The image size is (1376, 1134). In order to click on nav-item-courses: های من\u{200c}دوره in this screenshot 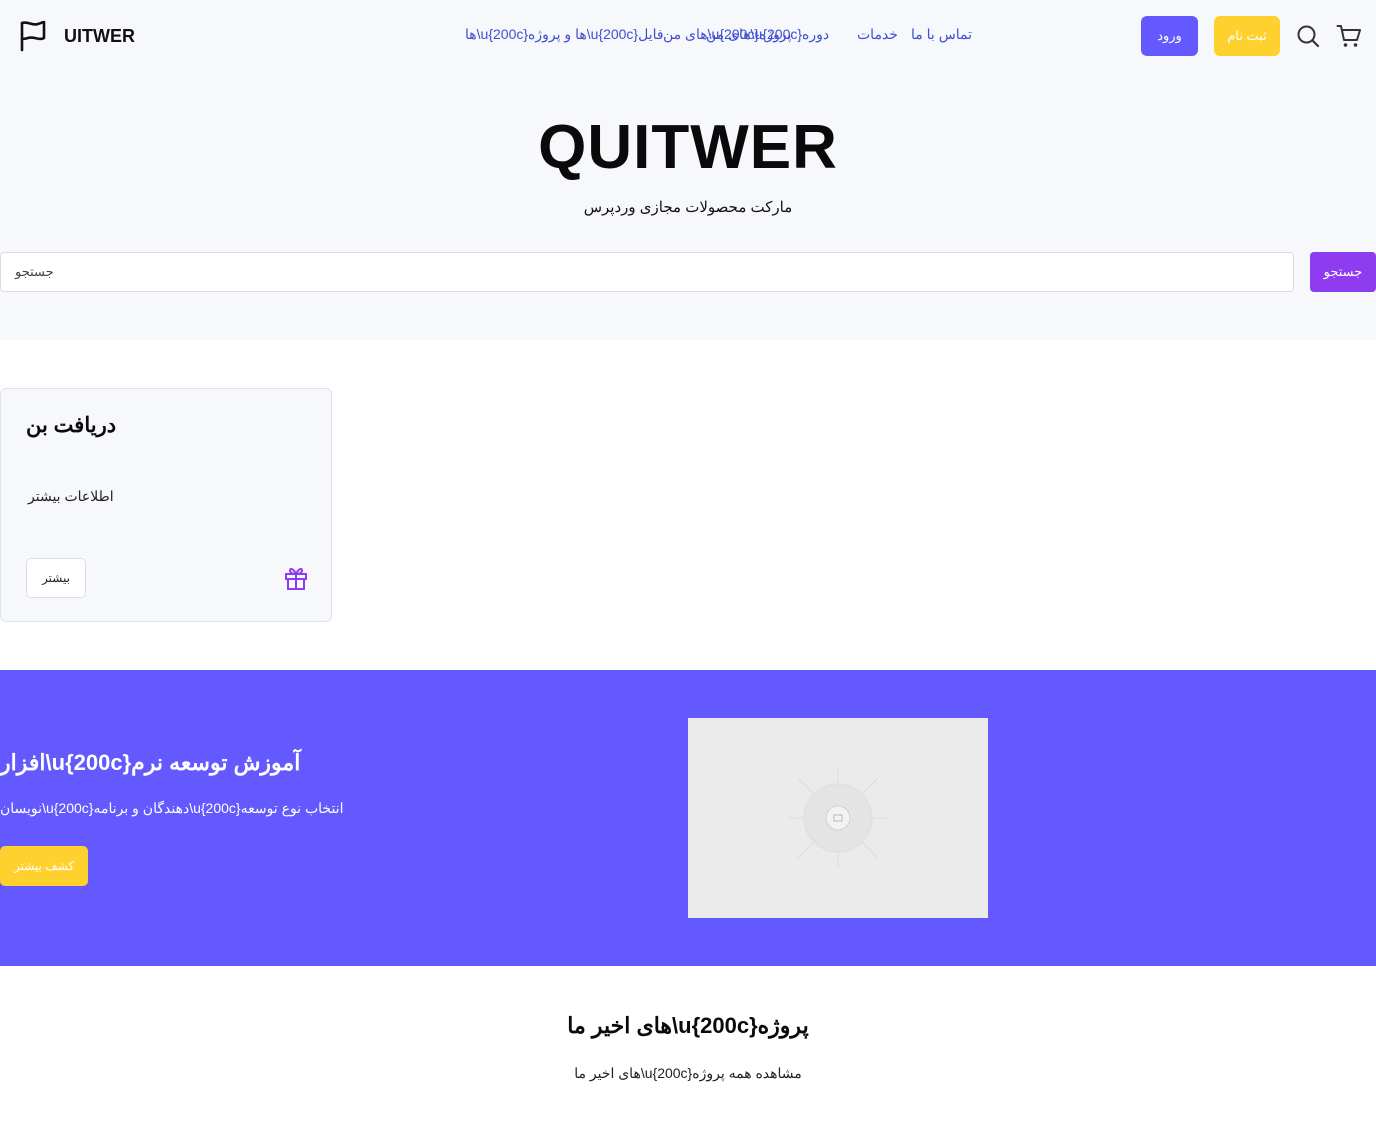, I will do `click(767, 34)`.